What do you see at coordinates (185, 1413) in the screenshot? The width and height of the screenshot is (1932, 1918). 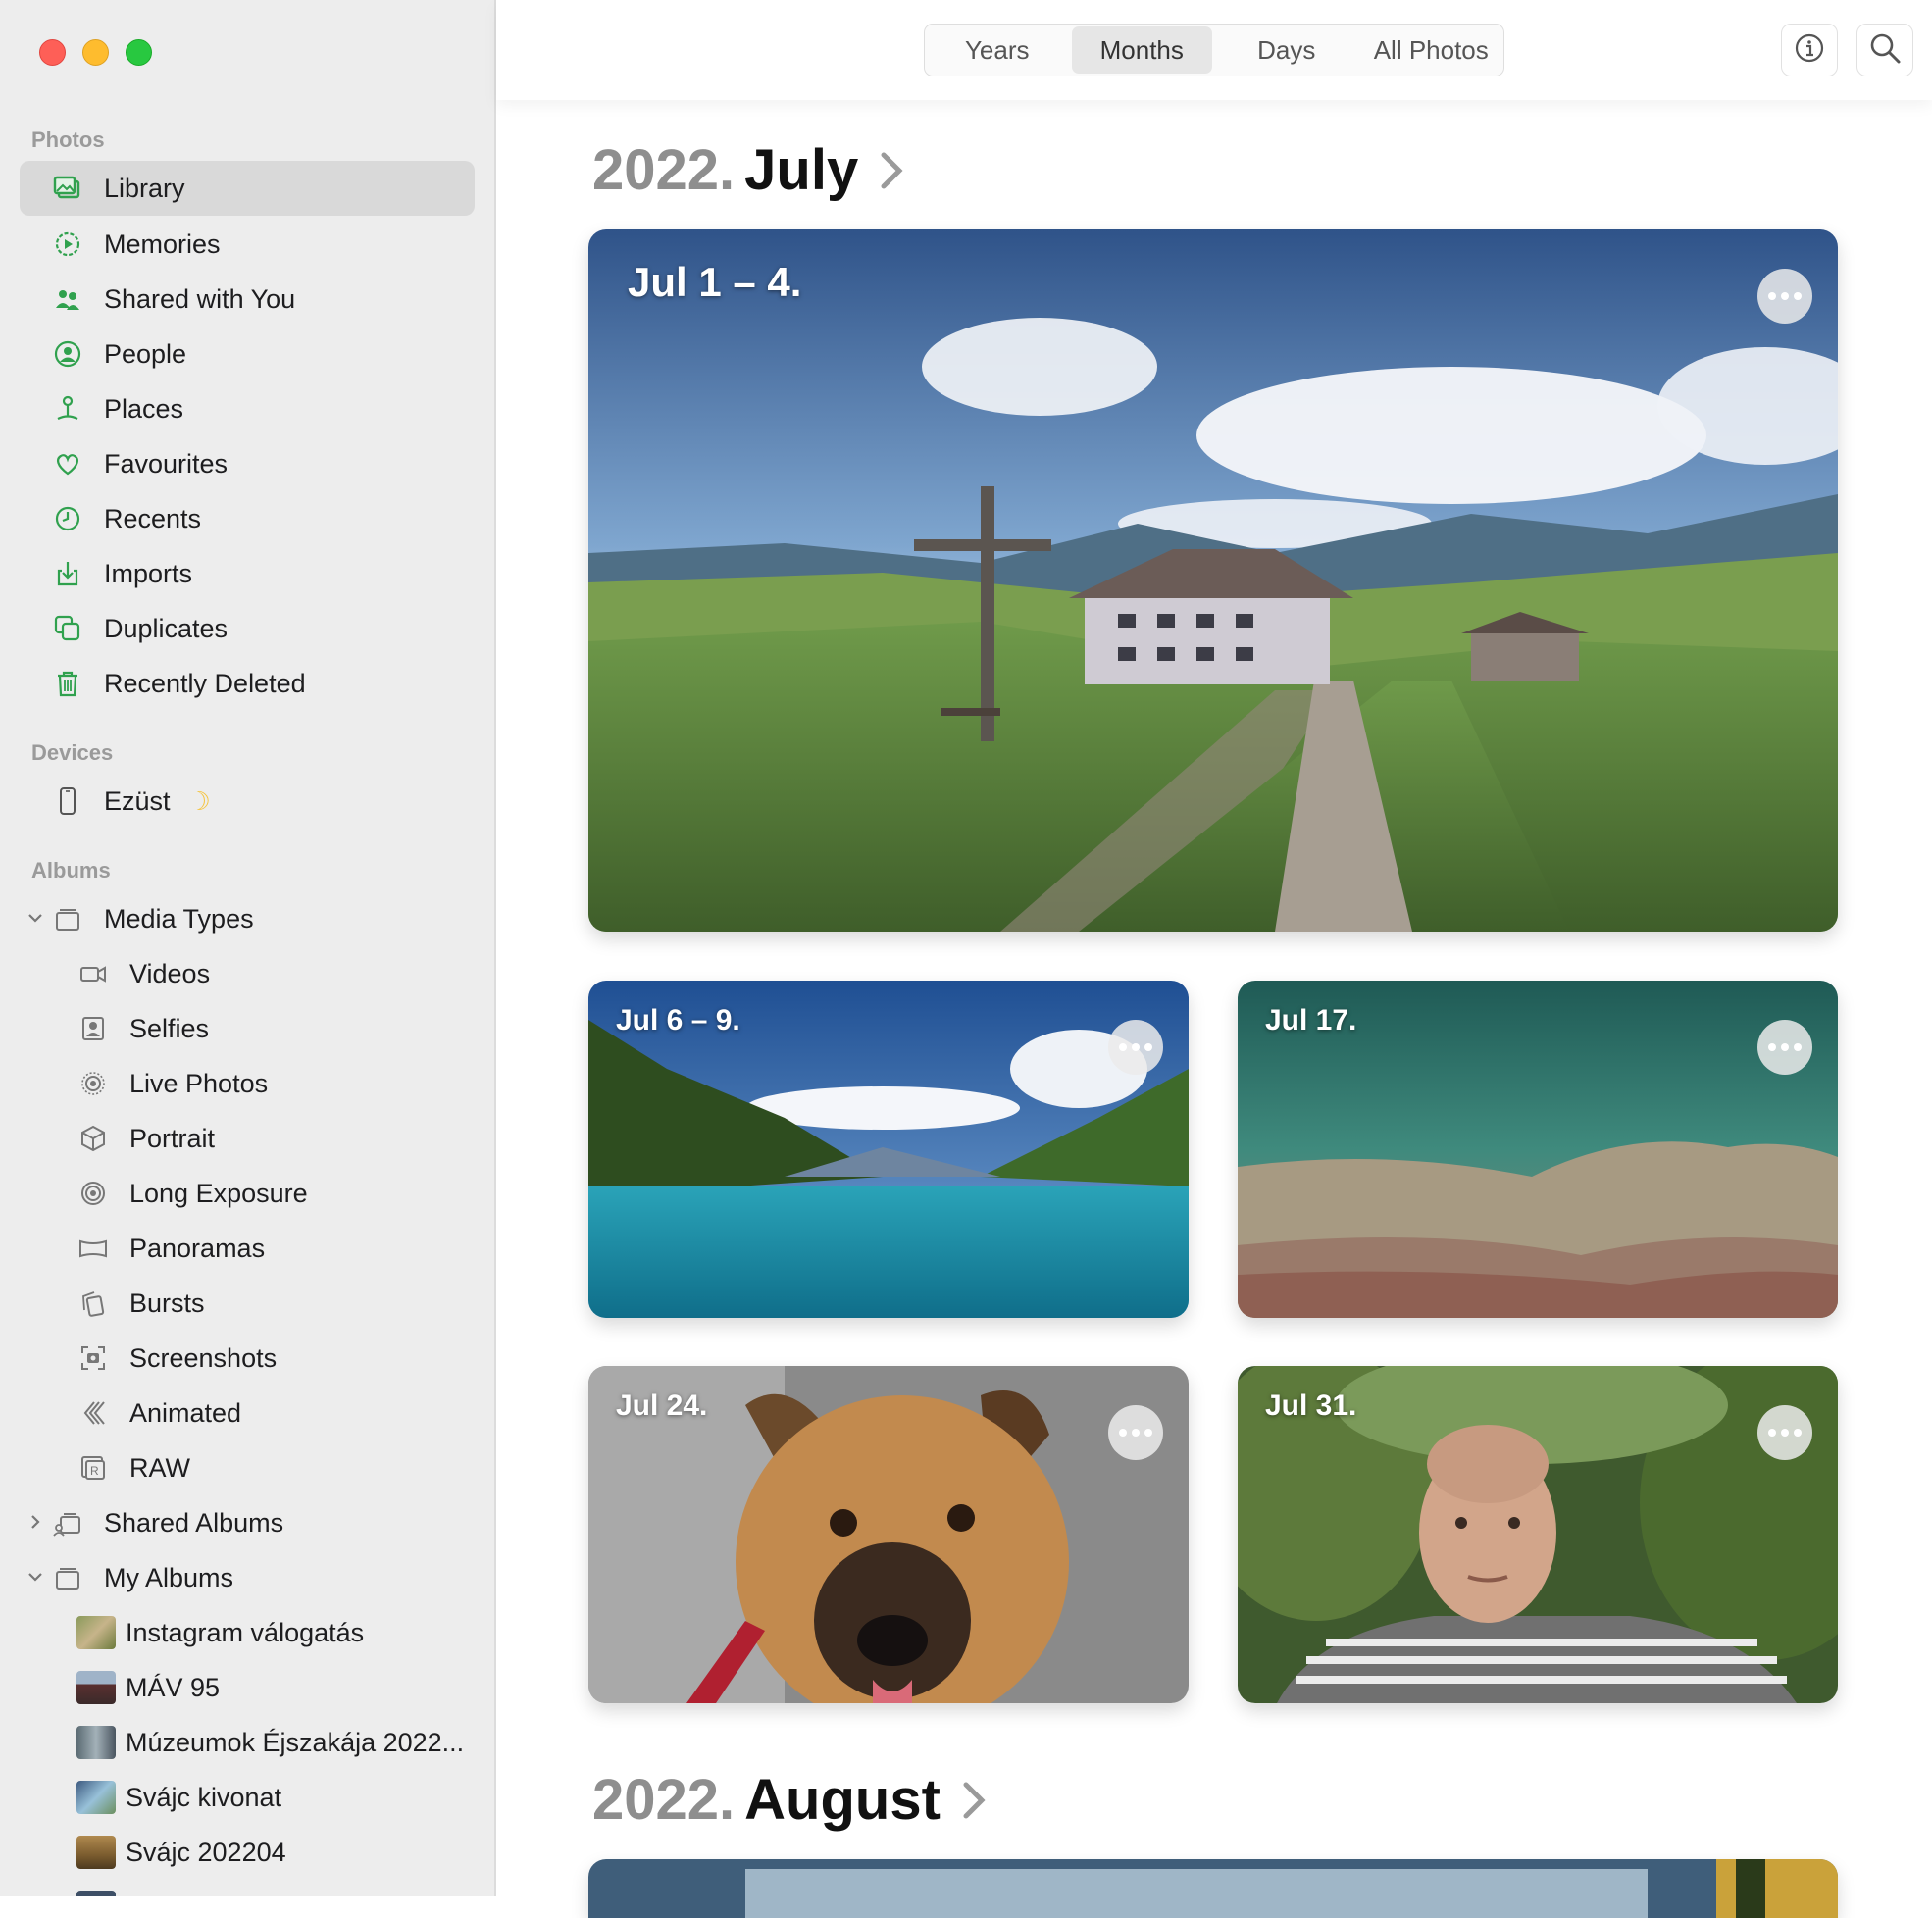 I see `sidebar-item-label: Animated` at bounding box center [185, 1413].